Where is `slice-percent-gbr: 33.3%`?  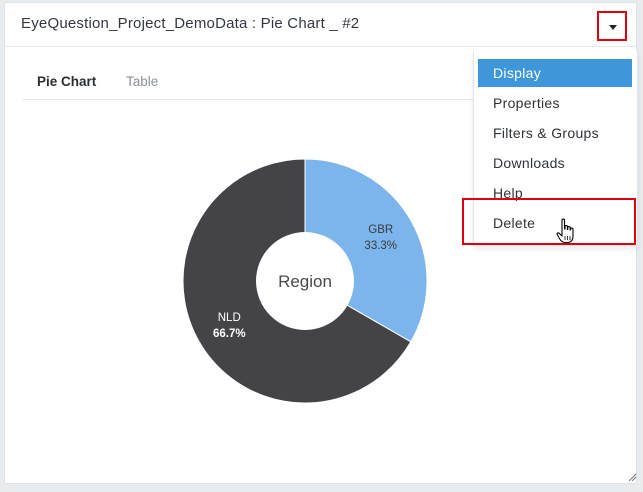
slice-percent-gbr: 33.3% is located at coordinates (380, 246).